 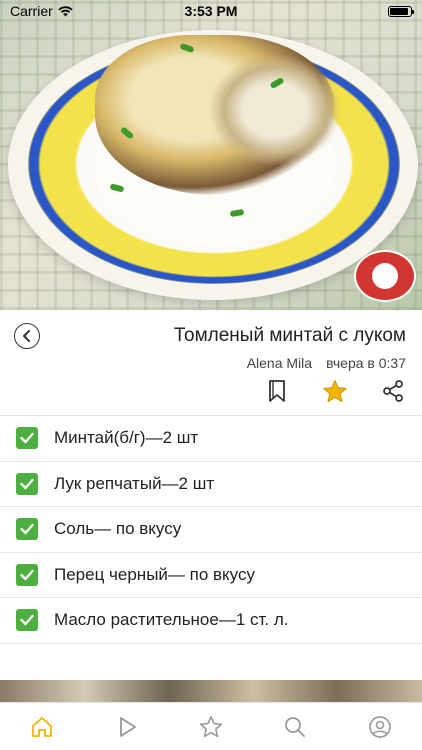 What do you see at coordinates (366, 363) in the screenshot?
I see `publish-date: вчера в 0:37` at bounding box center [366, 363].